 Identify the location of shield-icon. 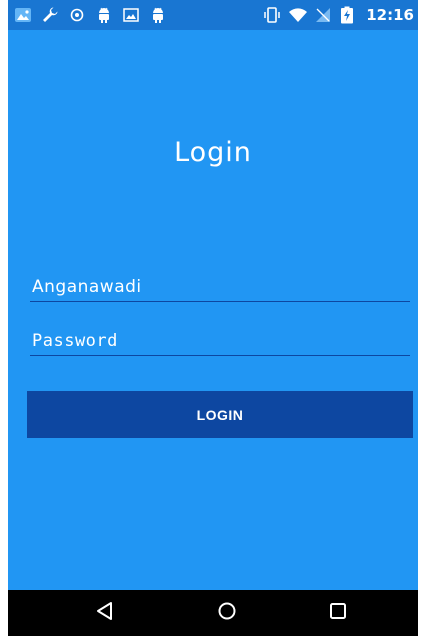
(77, 15).